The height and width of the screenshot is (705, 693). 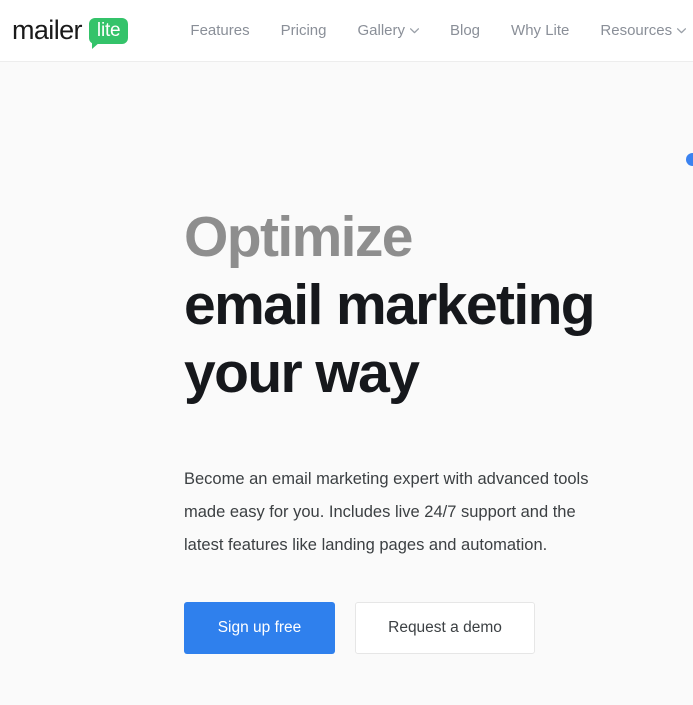 I want to click on sign-up-free-button: Sign up free, so click(x=259, y=628).